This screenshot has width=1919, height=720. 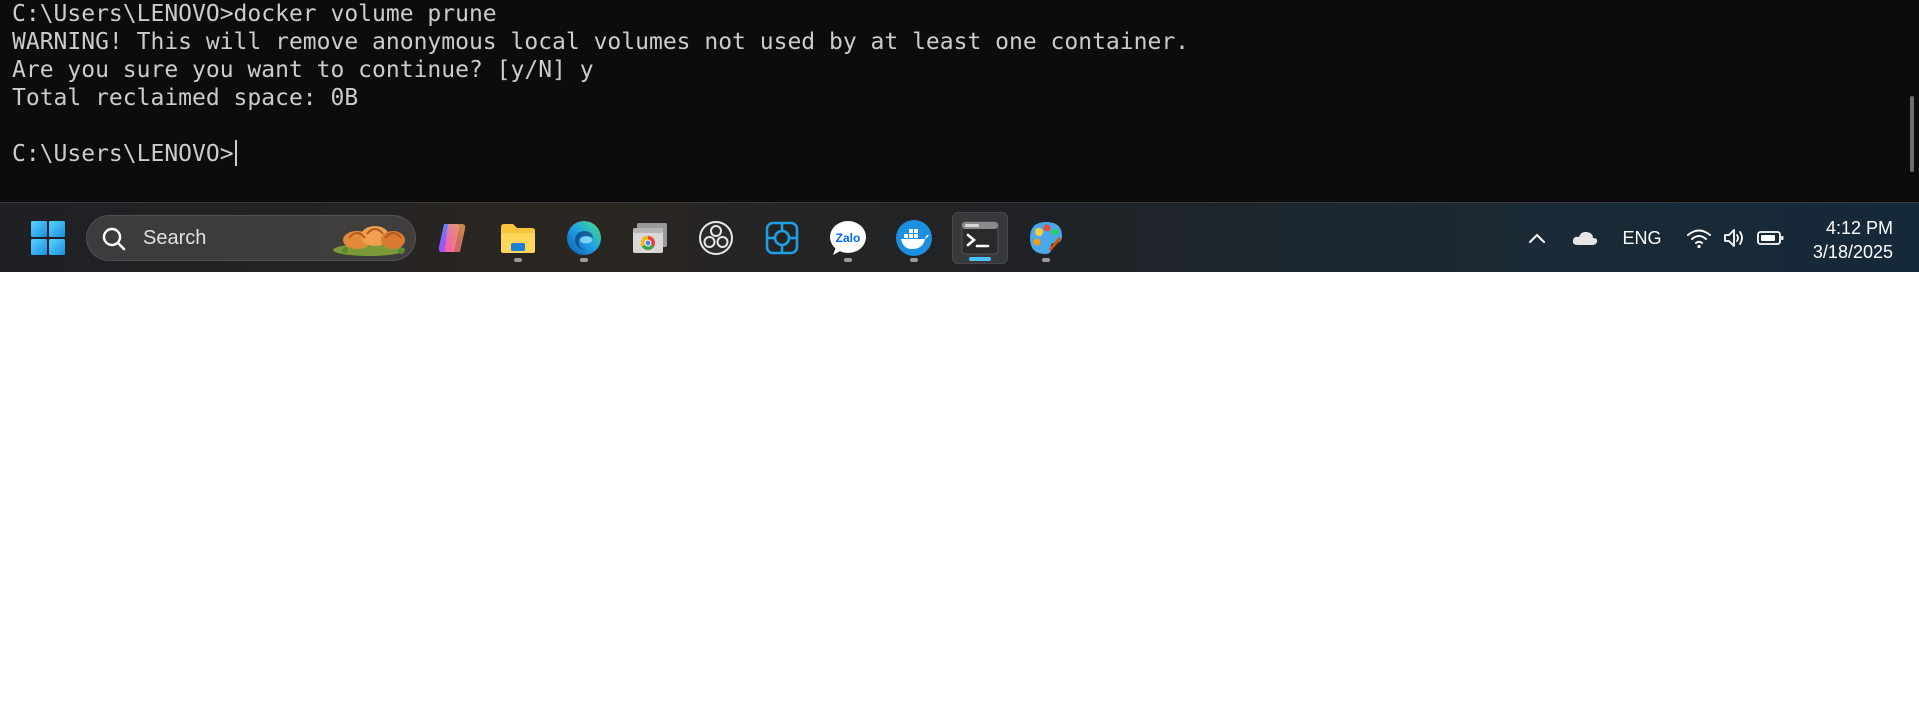 I want to click on show-hidden-icons-button, so click(x=1537, y=238).